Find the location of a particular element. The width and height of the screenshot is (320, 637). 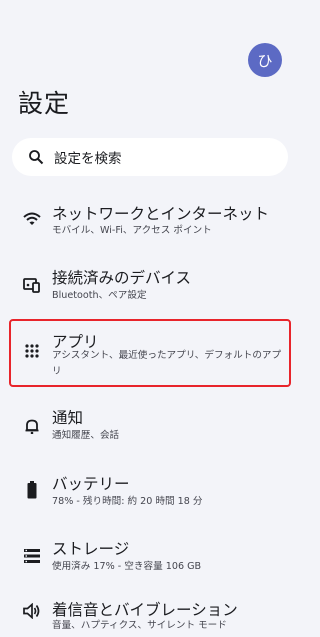

search-label: 設定を検索 is located at coordinates (88, 159).